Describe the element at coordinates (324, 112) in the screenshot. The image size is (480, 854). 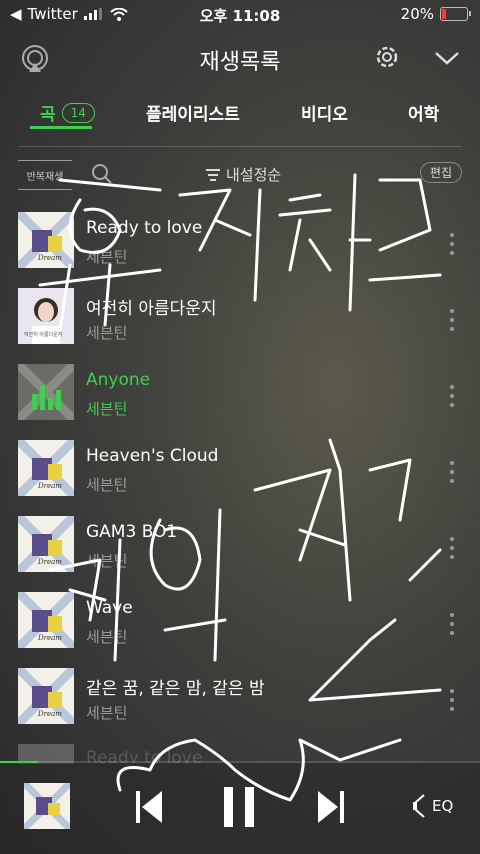
I see `tab-video: 비디오` at that location.